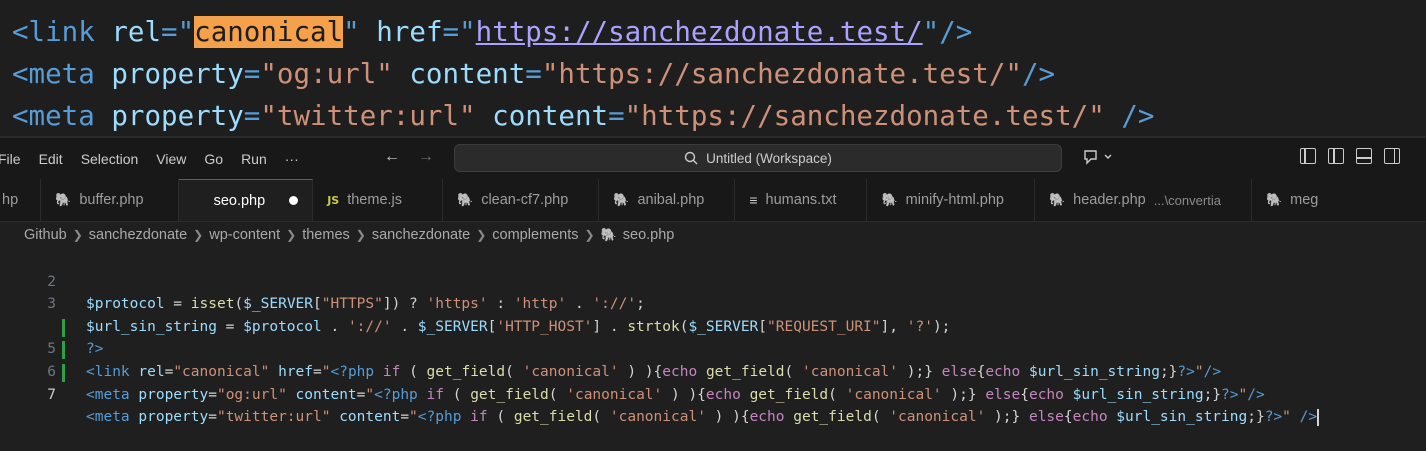  What do you see at coordinates (110, 159) in the screenshot?
I see `menu-selection: Selection` at bounding box center [110, 159].